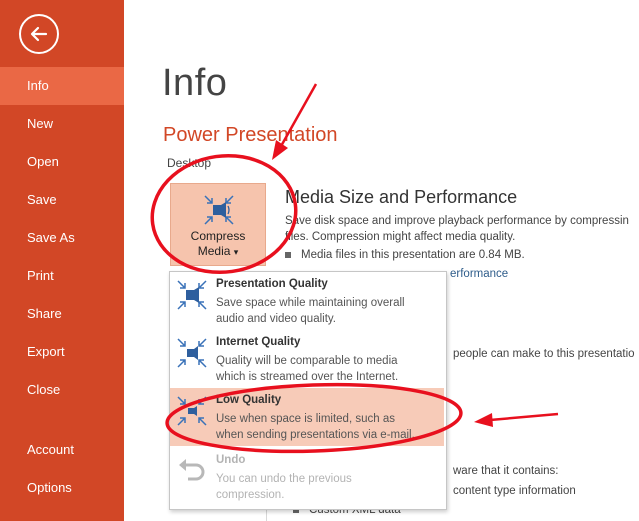  Describe the element at coordinates (192, 470) in the screenshot. I see `undo-icon` at that location.